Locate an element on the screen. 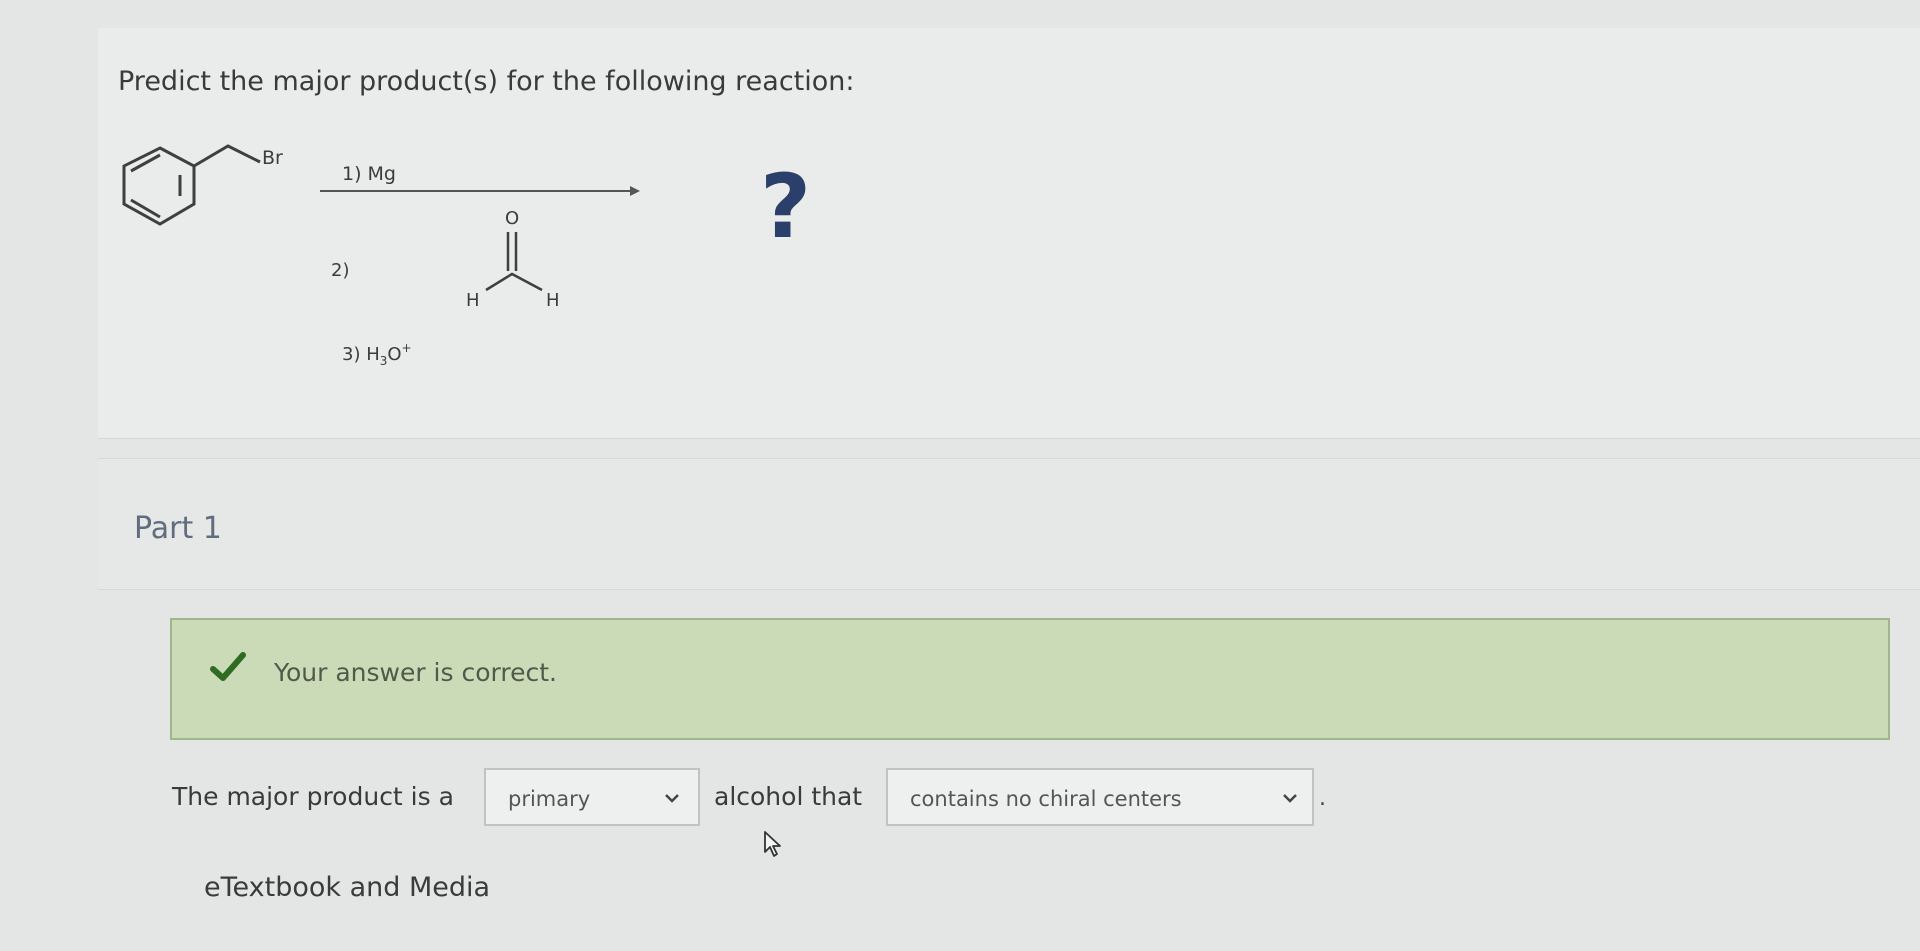  aldehyde-oxygen: O is located at coordinates (512, 218).